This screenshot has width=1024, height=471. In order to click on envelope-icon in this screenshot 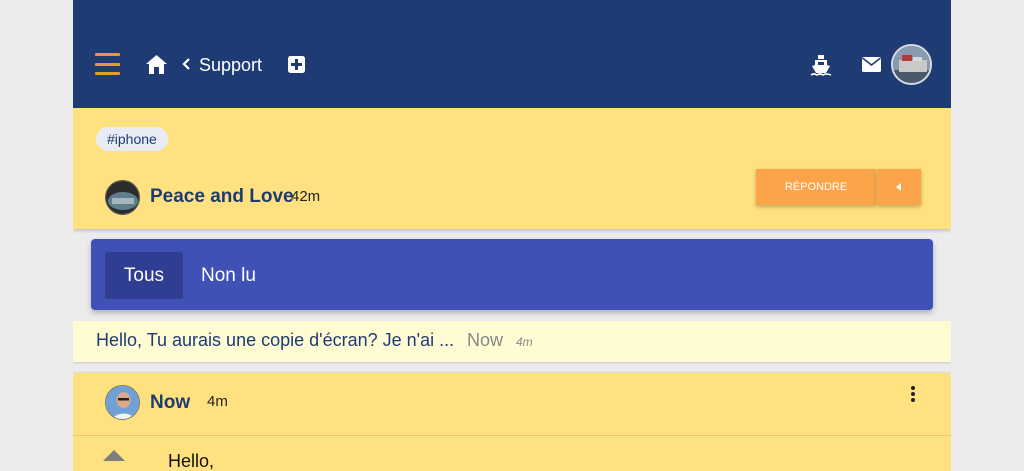, I will do `click(871, 64)`.